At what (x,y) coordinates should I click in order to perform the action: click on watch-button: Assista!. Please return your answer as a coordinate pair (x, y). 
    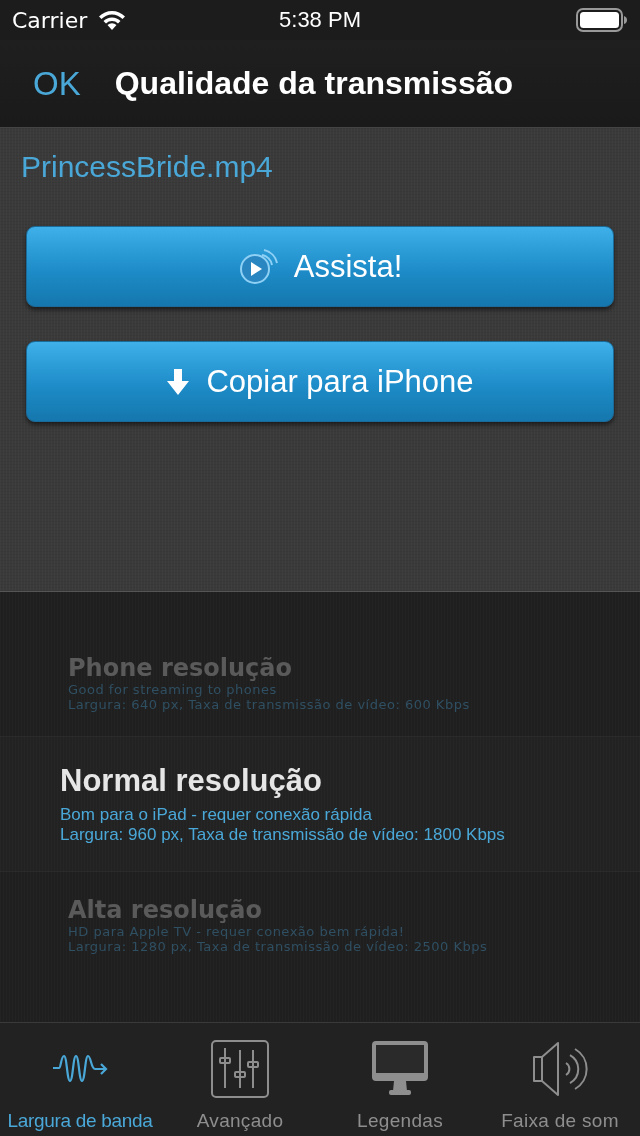
    Looking at the image, I should click on (320, 266).